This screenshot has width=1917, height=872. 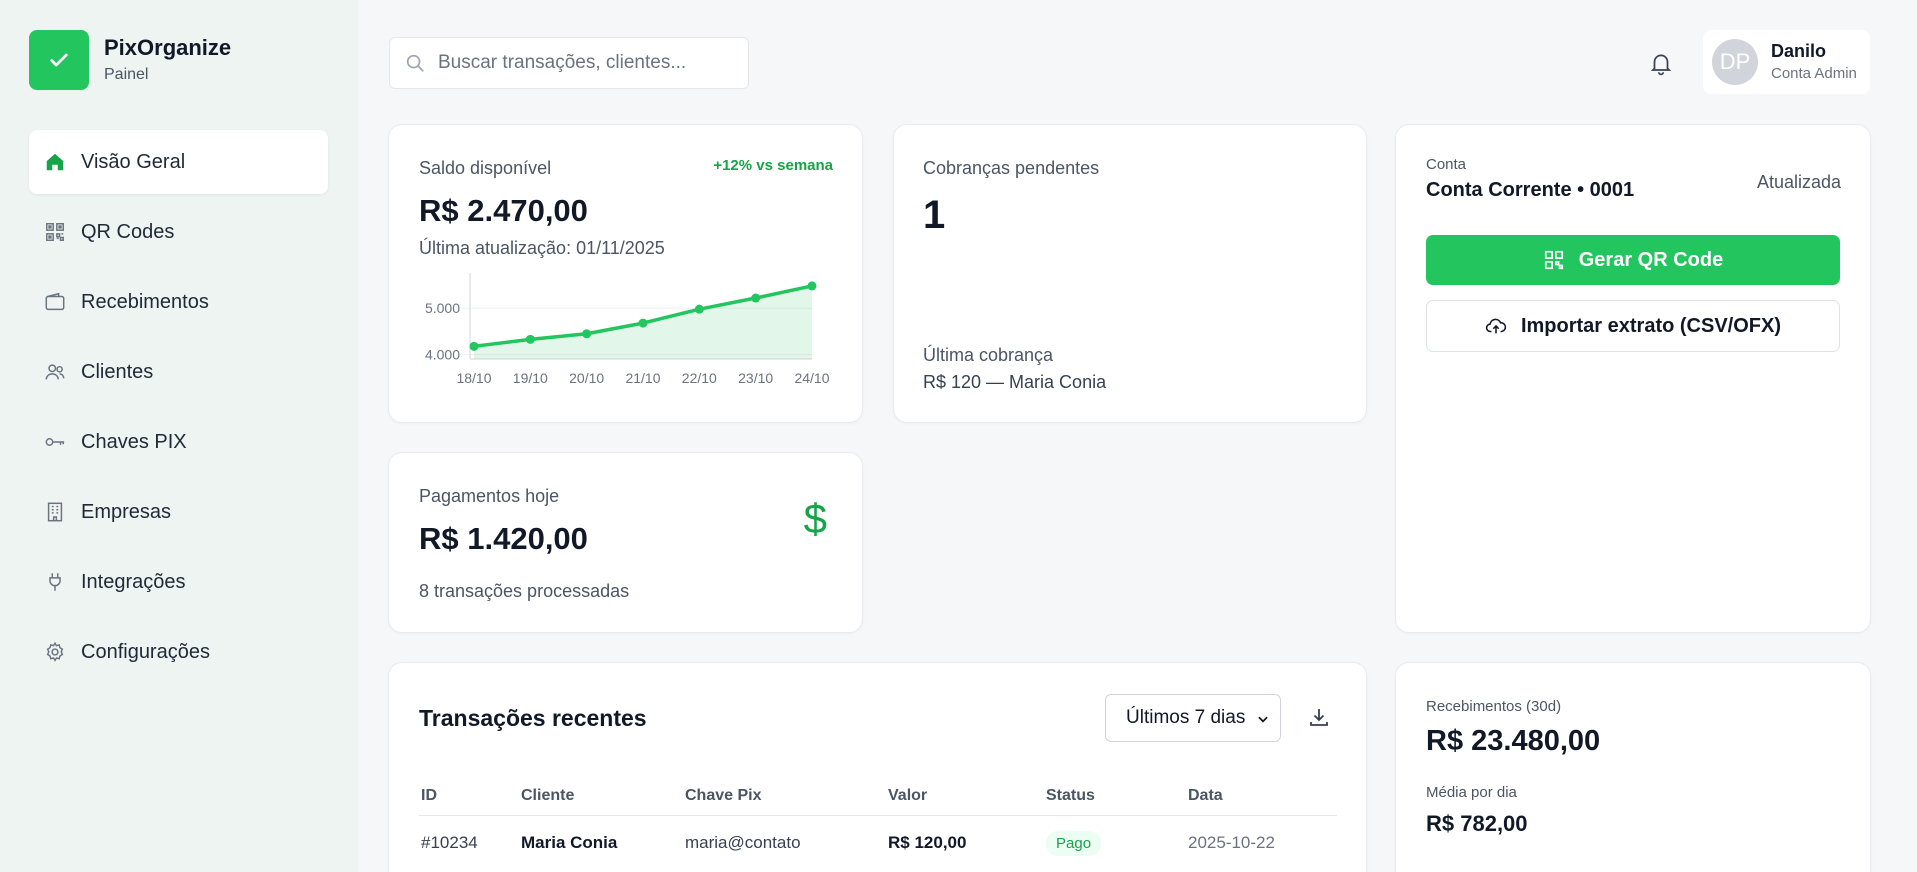 What do you see at coordinates (530, 378) in the screenshot?
I see `chart-x-tick-label: 19/10` at bounding box center [530, 378].